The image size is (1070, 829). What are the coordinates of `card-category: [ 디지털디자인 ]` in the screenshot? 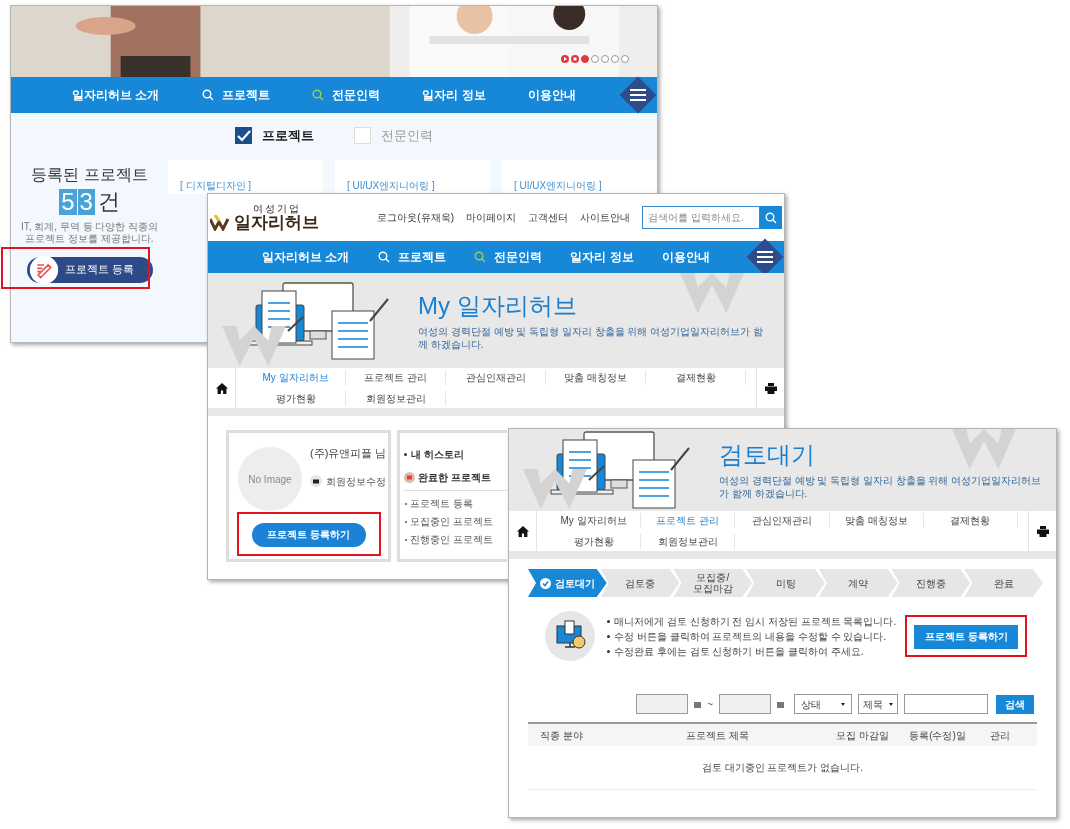 It's located at (216, 185).